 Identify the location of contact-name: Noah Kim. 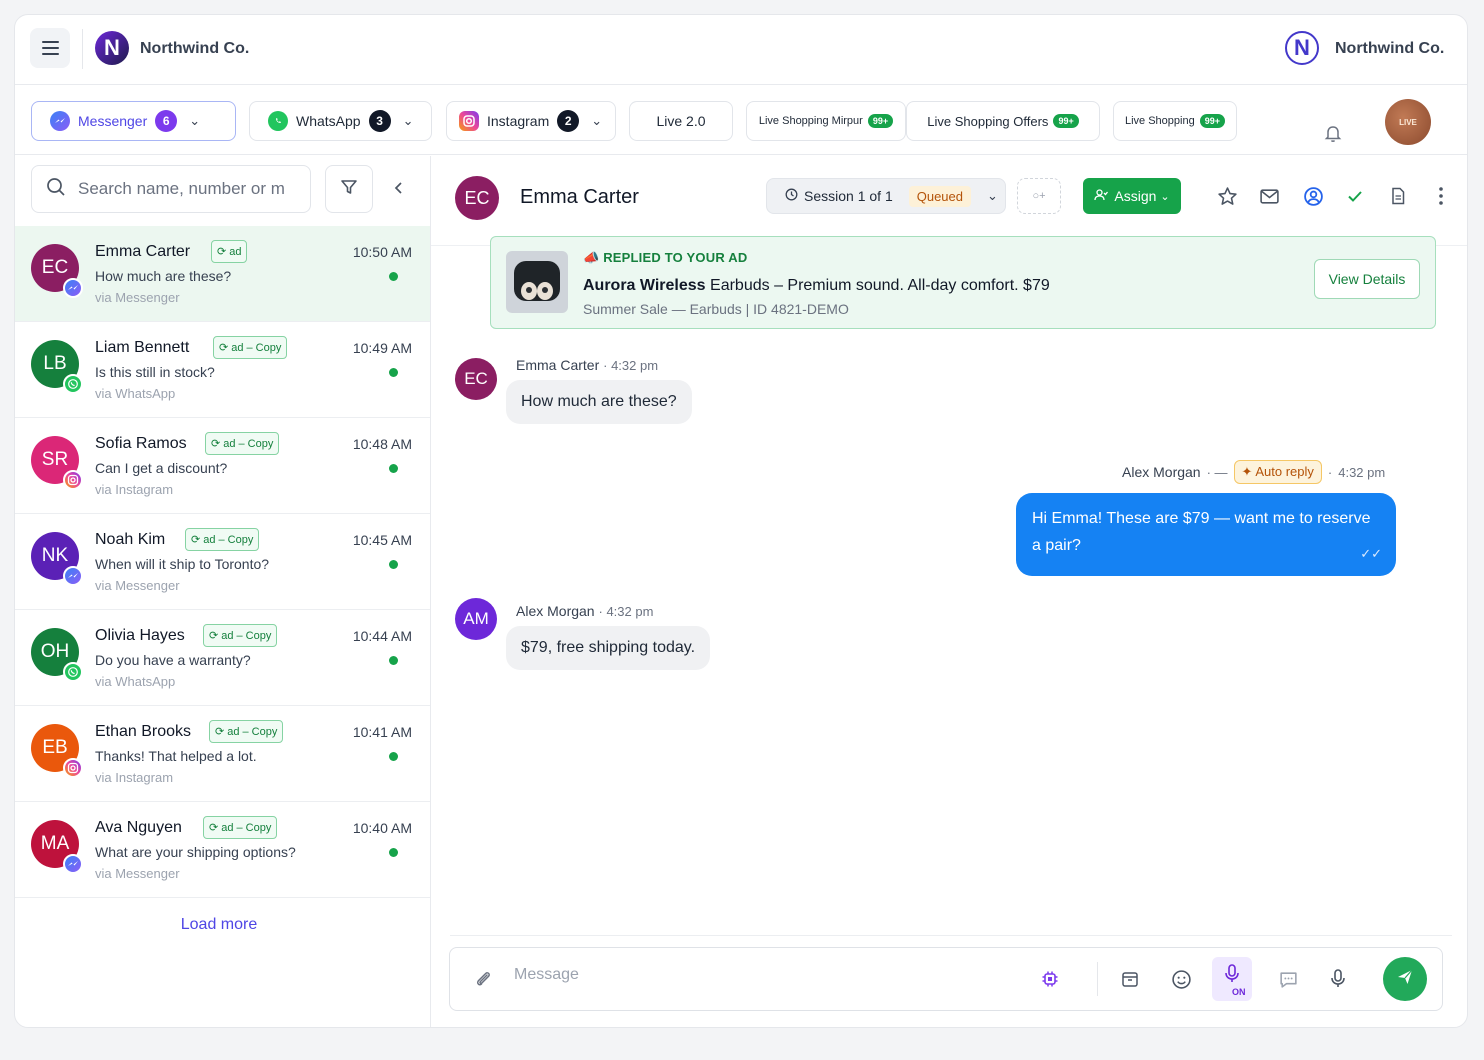
(130, 539).